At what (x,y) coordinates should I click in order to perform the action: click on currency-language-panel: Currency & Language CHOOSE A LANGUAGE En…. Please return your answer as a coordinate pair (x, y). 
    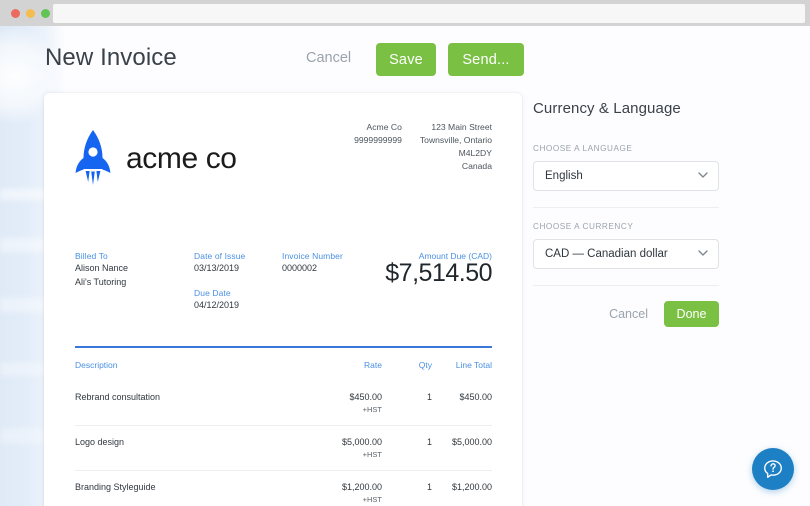
    Looking at the image, I should click on (649, 213).